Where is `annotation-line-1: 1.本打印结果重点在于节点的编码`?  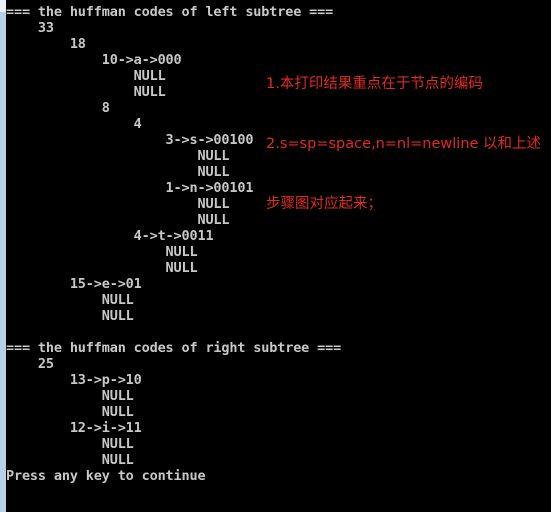 annotation-line-1: 1.本打印结果重点在于节点的编码 is located at coordinates (374, 84).